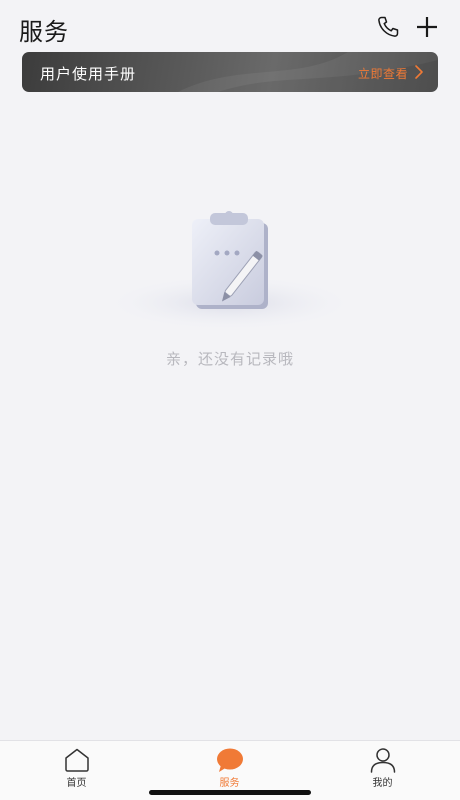  I want to click on header: 服务, so click(230, 25).